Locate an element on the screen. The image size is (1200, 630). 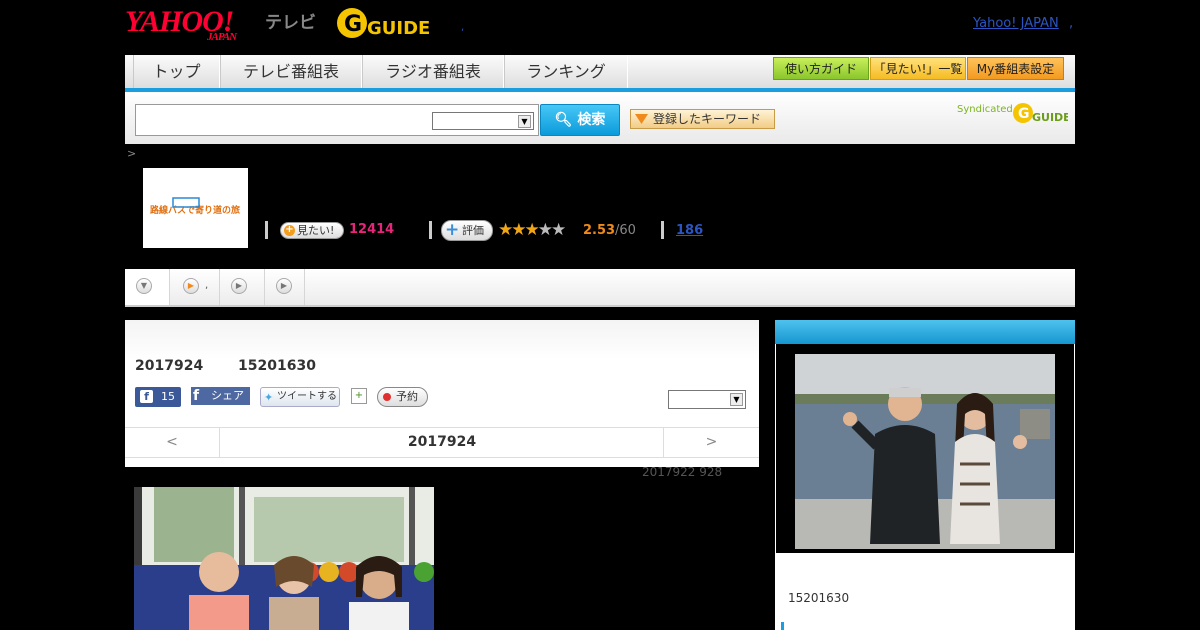
search-button: 🔍︎ 検索 is located at coordinates (580, 120).